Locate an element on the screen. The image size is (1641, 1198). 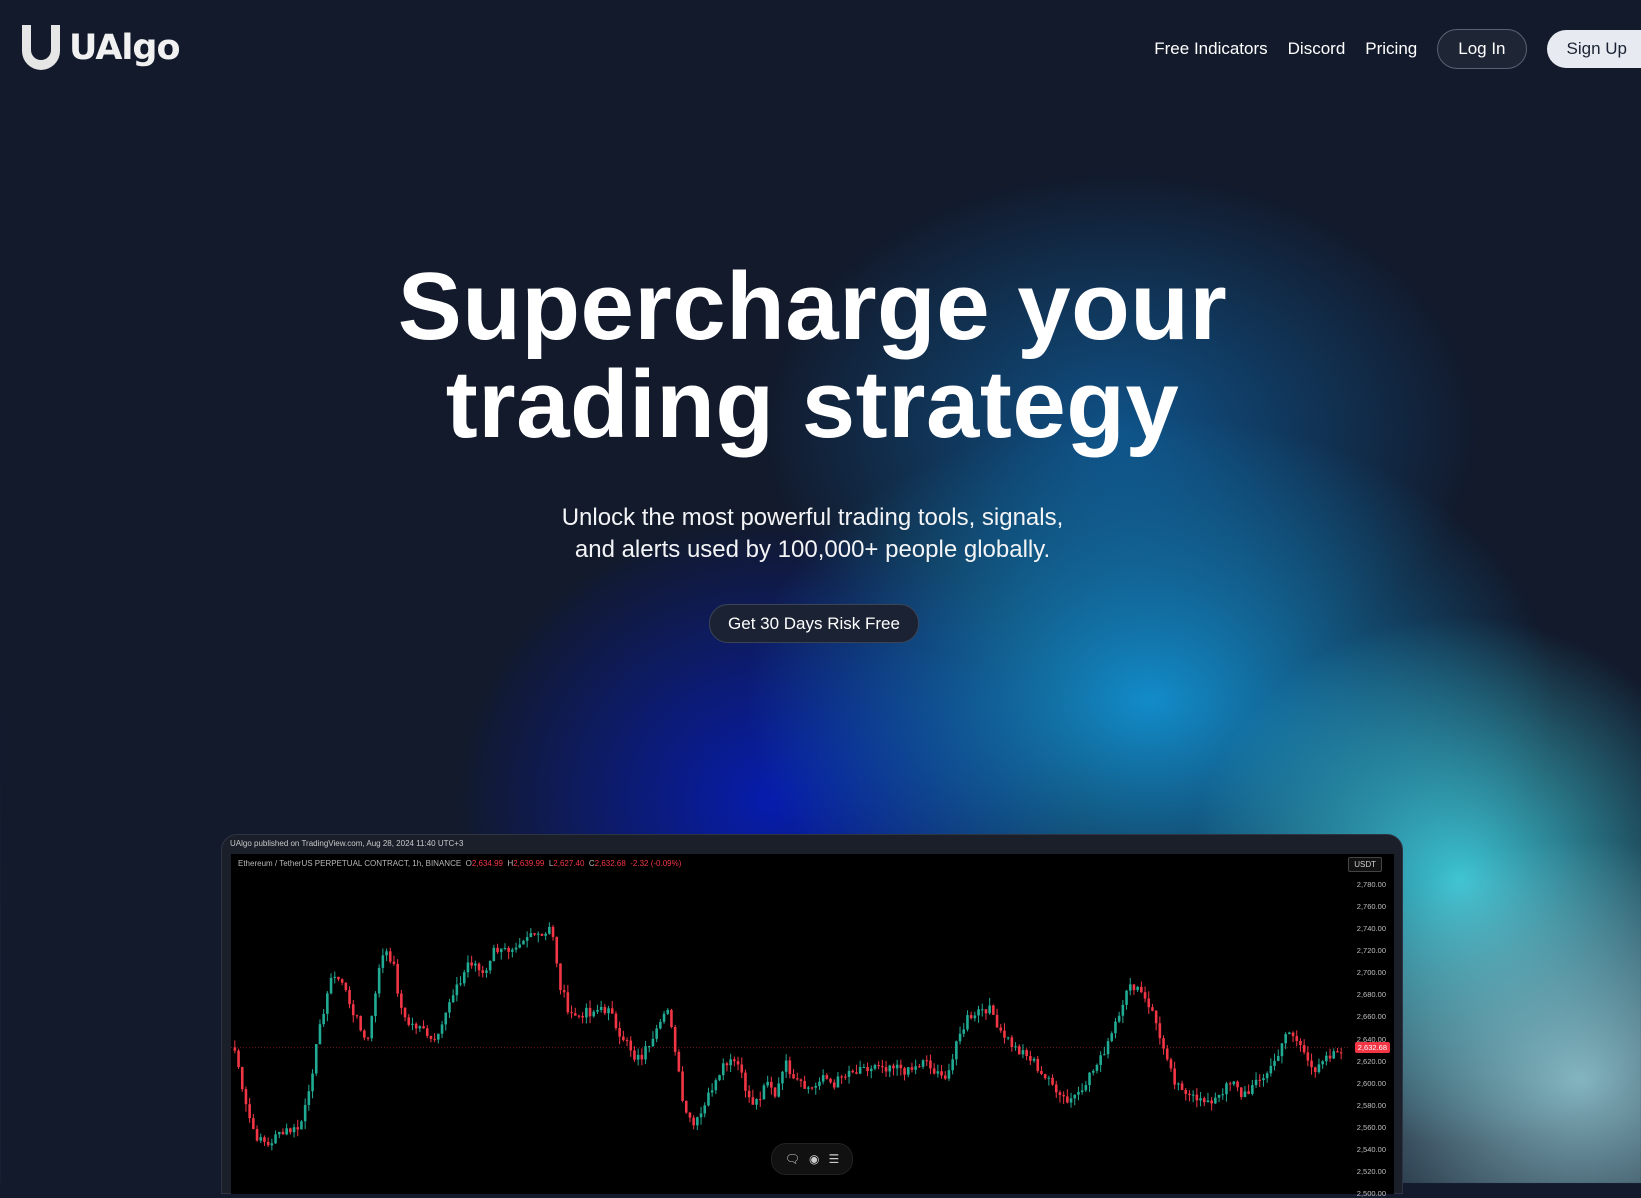
price-tick: 2,740.00 is located at coordinates (1371, 929).